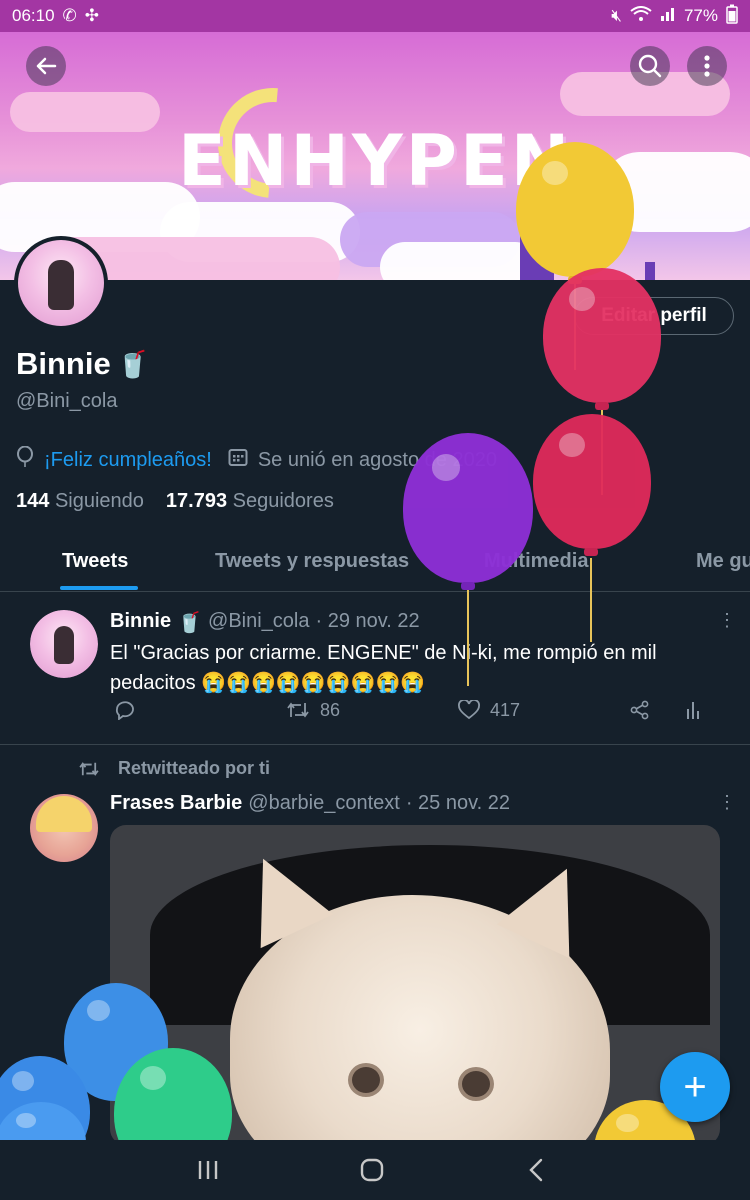  I want to click on retweet-note-text: Retwitteado por ti, so click(194, 768).